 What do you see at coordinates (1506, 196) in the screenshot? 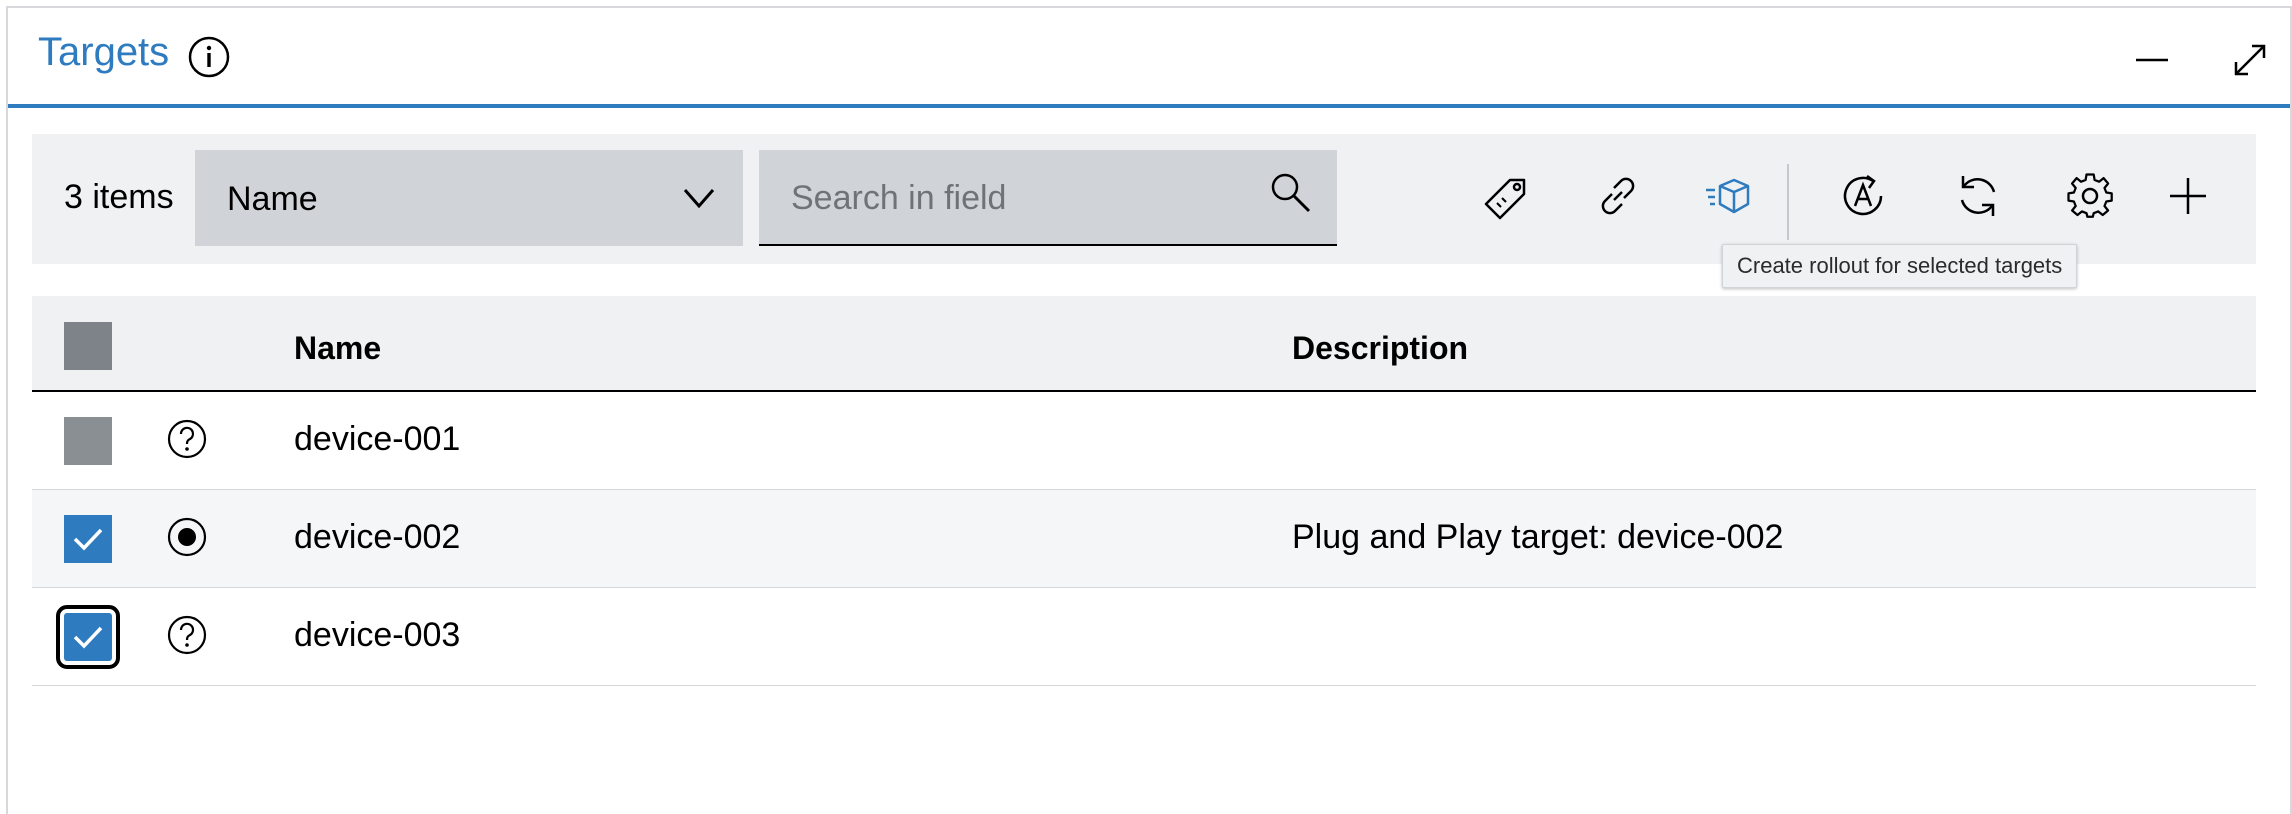
I see `tag-icon` at bounding box center [1506, 196].